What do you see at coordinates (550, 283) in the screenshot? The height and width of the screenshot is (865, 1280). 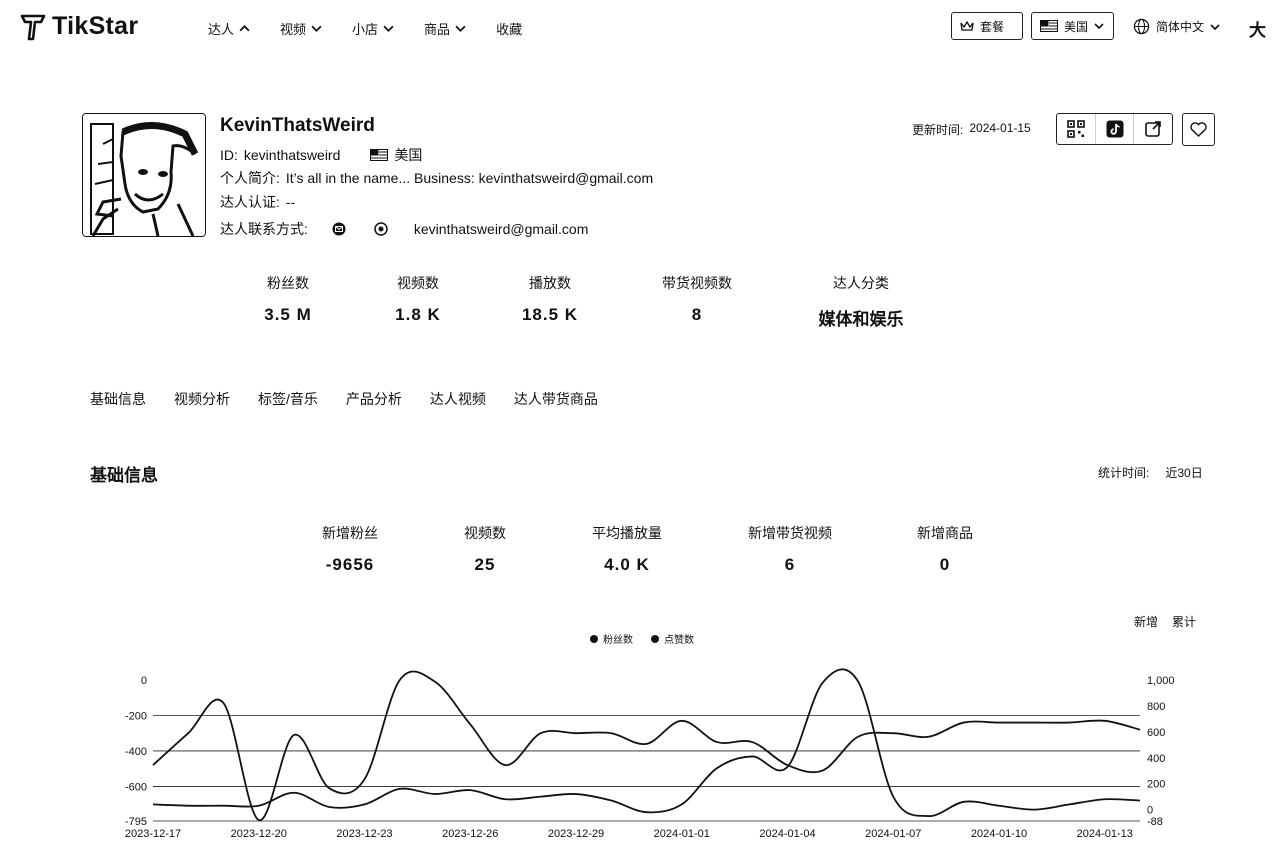 I see `stat-label: 播放数` at bounding box center [550, 283].